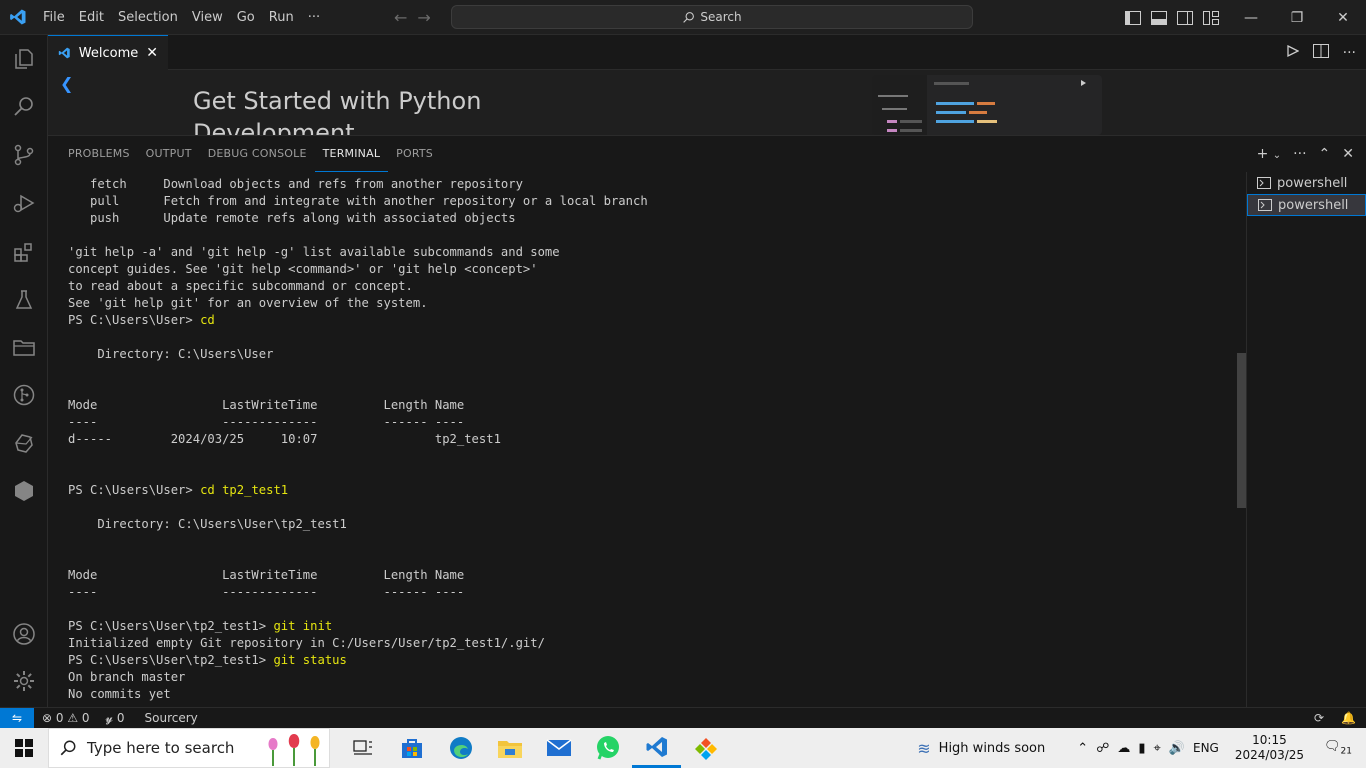  Describe the element at coordinates (992, 748) in the screenshot. I see `weather-text: High winds soon` at that location.